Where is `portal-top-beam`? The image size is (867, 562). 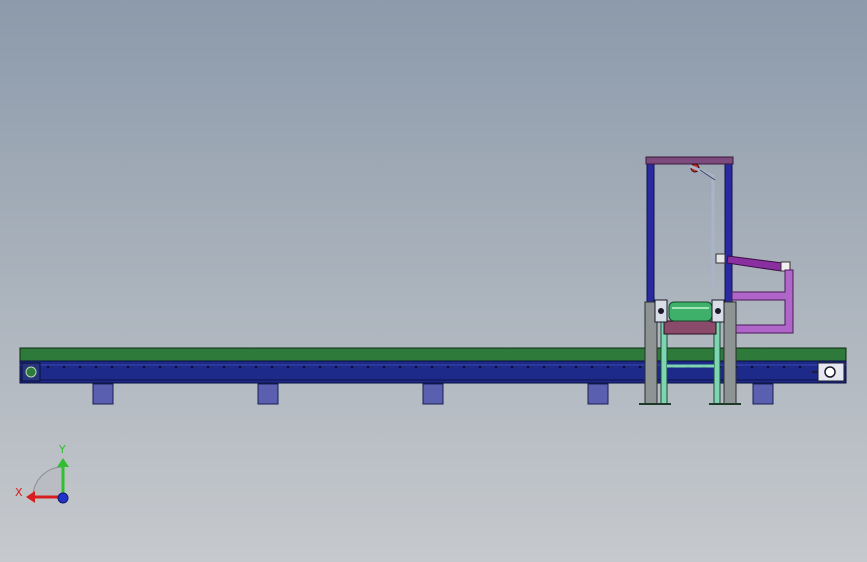
portal-top-beam is located at coordinates (689, 160).